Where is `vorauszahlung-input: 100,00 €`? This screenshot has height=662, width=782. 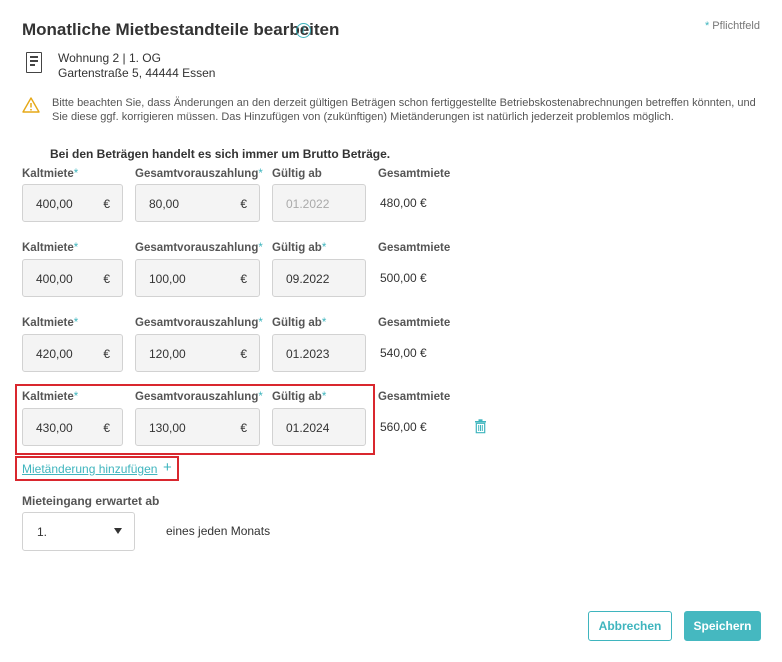 vorauszahlung-input: 100,00 € is located at coordinates (197, 278).